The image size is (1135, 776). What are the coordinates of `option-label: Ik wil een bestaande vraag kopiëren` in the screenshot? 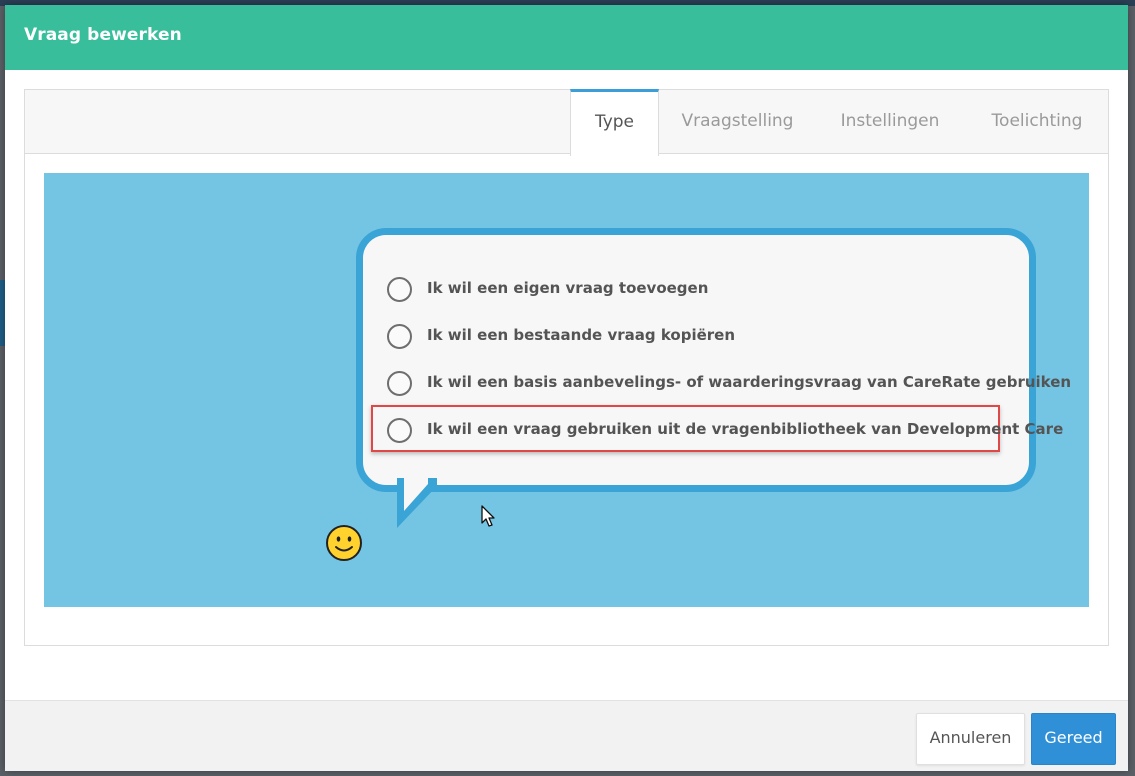 It's located at (581, 335).